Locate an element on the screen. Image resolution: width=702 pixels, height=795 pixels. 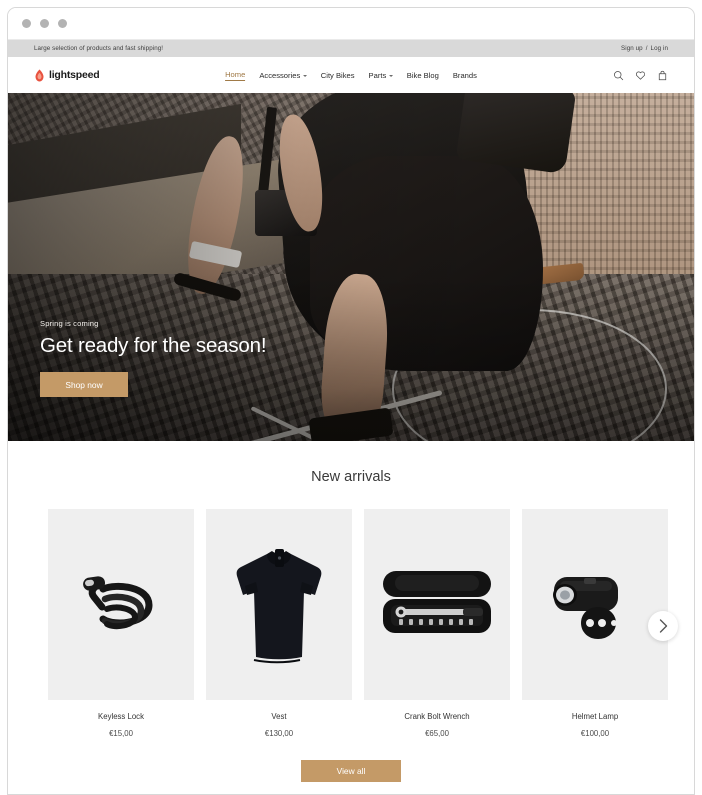
torque-wrench-case-illustration is located at coordinates (437, 601).